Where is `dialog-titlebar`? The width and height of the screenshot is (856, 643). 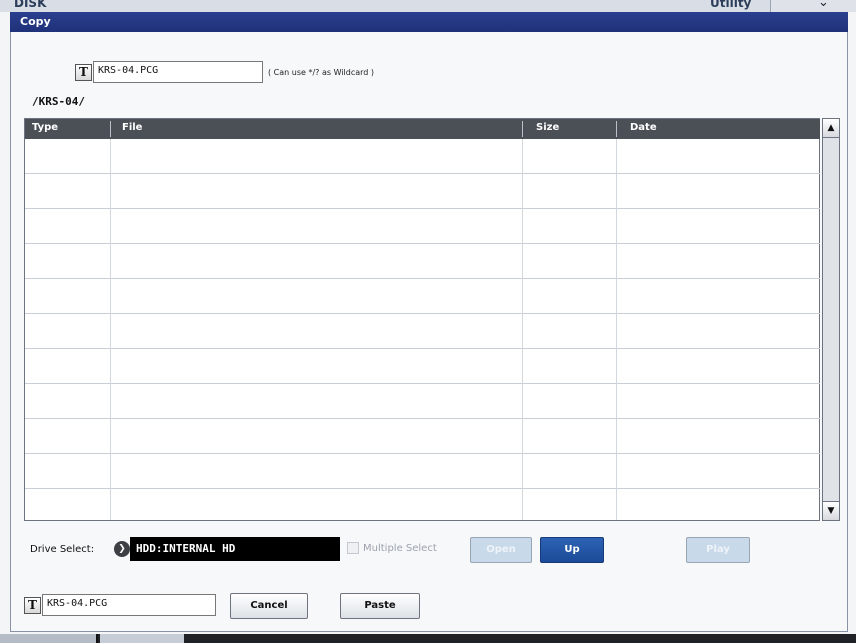
dialog-titlebar is located at coordinates (429, 22).